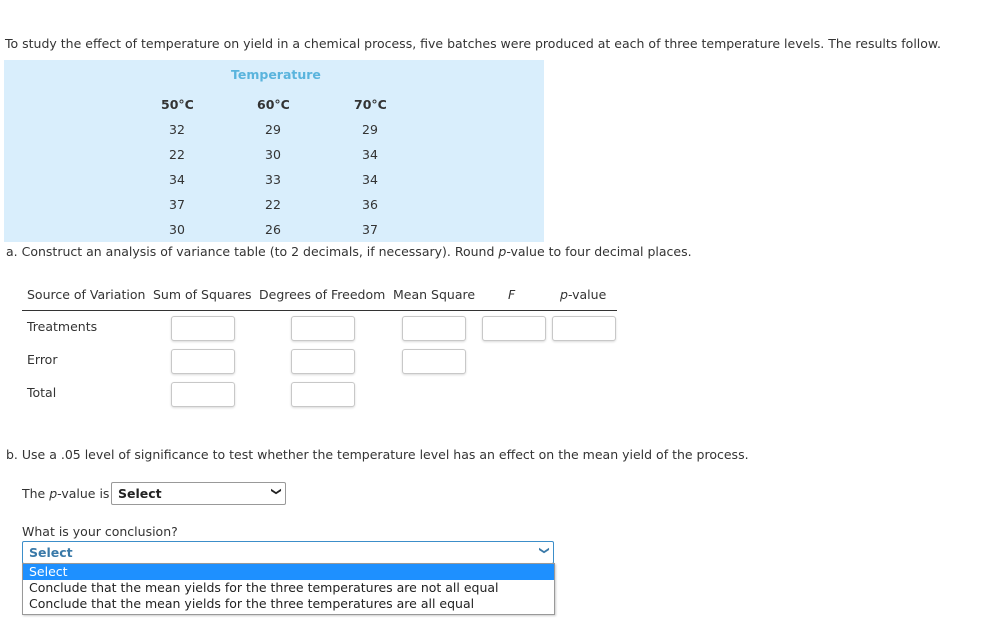 Image resolution: width=984 pixels, height=639 pixels. Describe the element at coordinates (177, 104) in the screenshot. I see `column-header-50c: 50°C` at that location.